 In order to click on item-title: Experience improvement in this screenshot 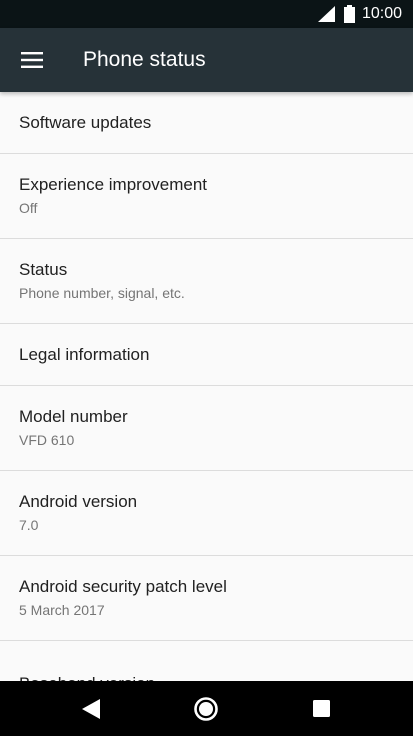, I will do `click(113, 184)`.